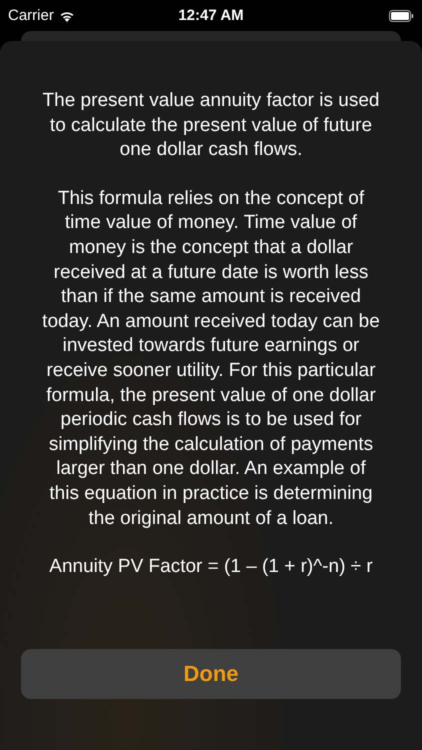 The height and width of the screenshot is (750, 422). What do you see at coordinates (31, 15) in the screenshot?
I see `carrier-label: Carrier` at bounding box center [31, 15].